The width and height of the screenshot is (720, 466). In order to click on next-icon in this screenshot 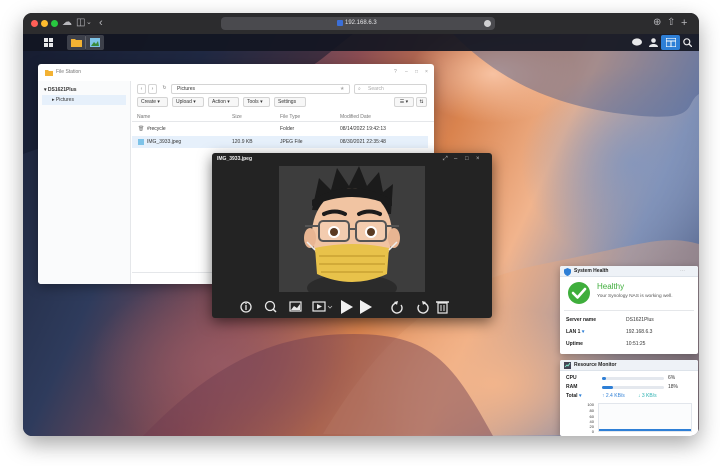, I will do `click(366, 307)`.